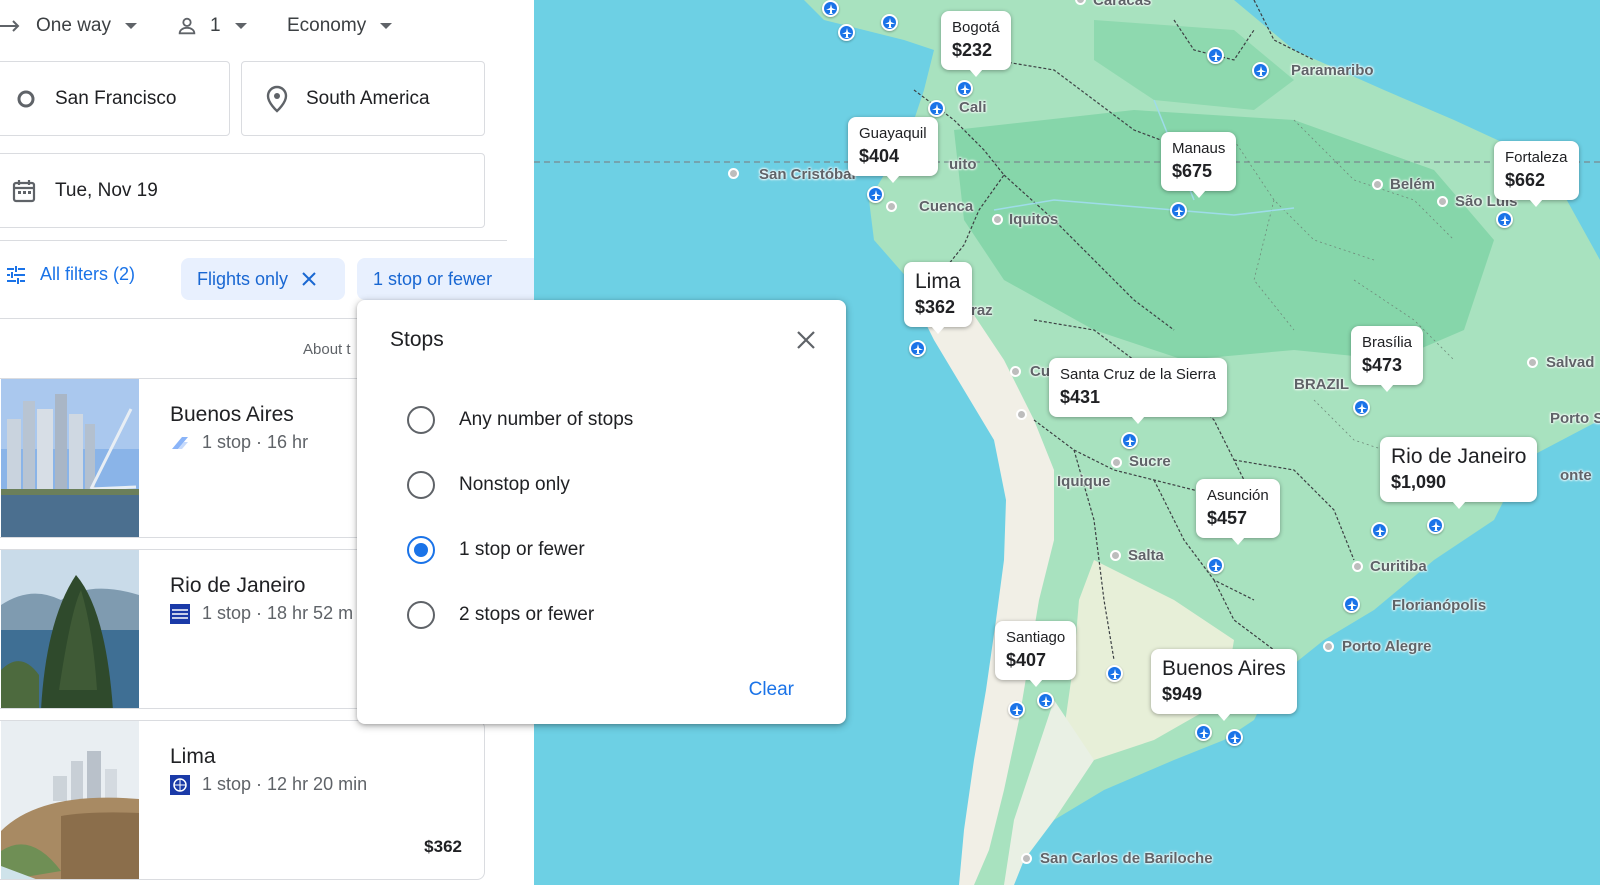  What do you see at coordinates (520, 420) in the screenshot?
I see `stops-option-any: Any number of stops` at bounding box center [520, 420].